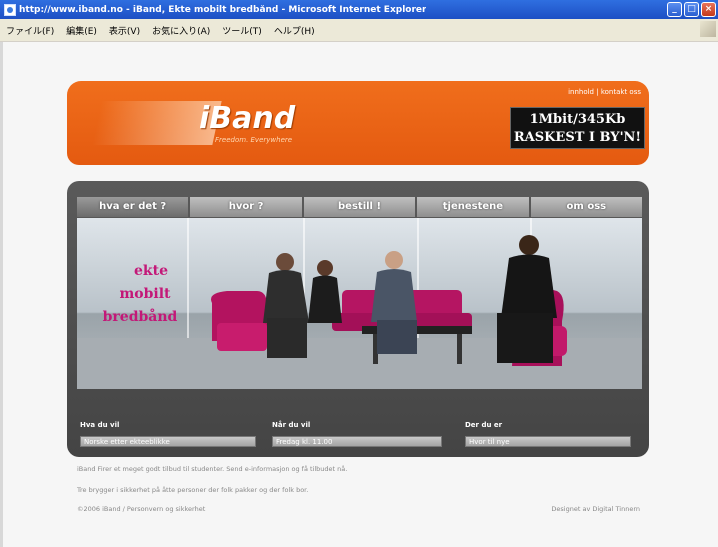  Describe the element at coordinates (247, 118) in the screenshot. I see `brand-logo: iBand` at that location.